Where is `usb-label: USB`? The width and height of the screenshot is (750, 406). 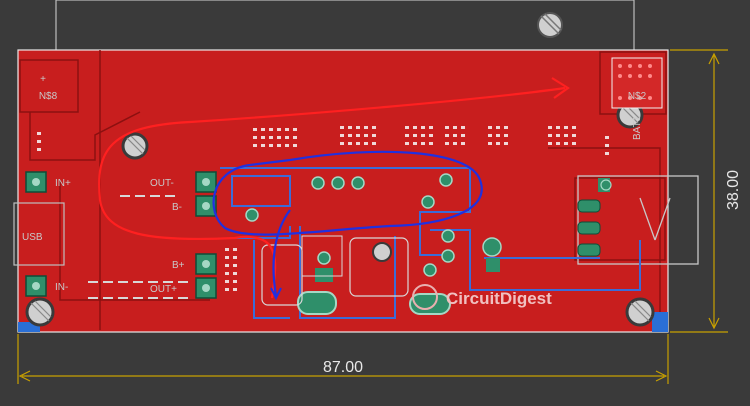 usb-label: USB is located at coordinates (32, 237).